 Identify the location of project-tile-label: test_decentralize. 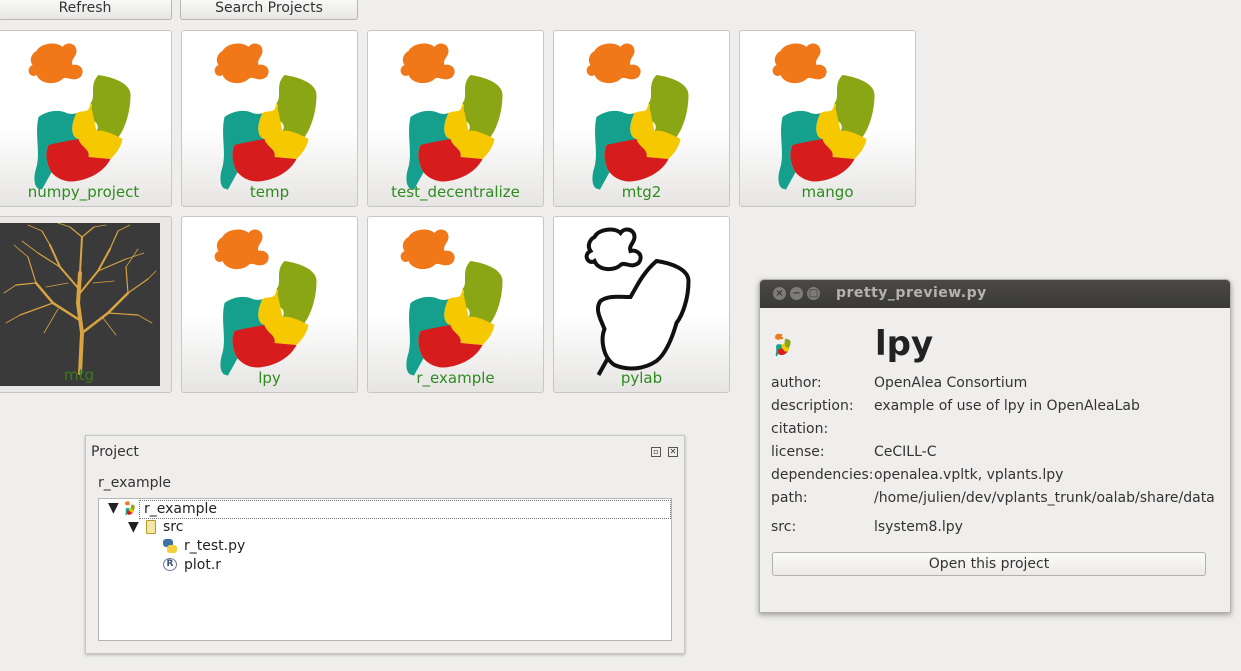
(455, 192).